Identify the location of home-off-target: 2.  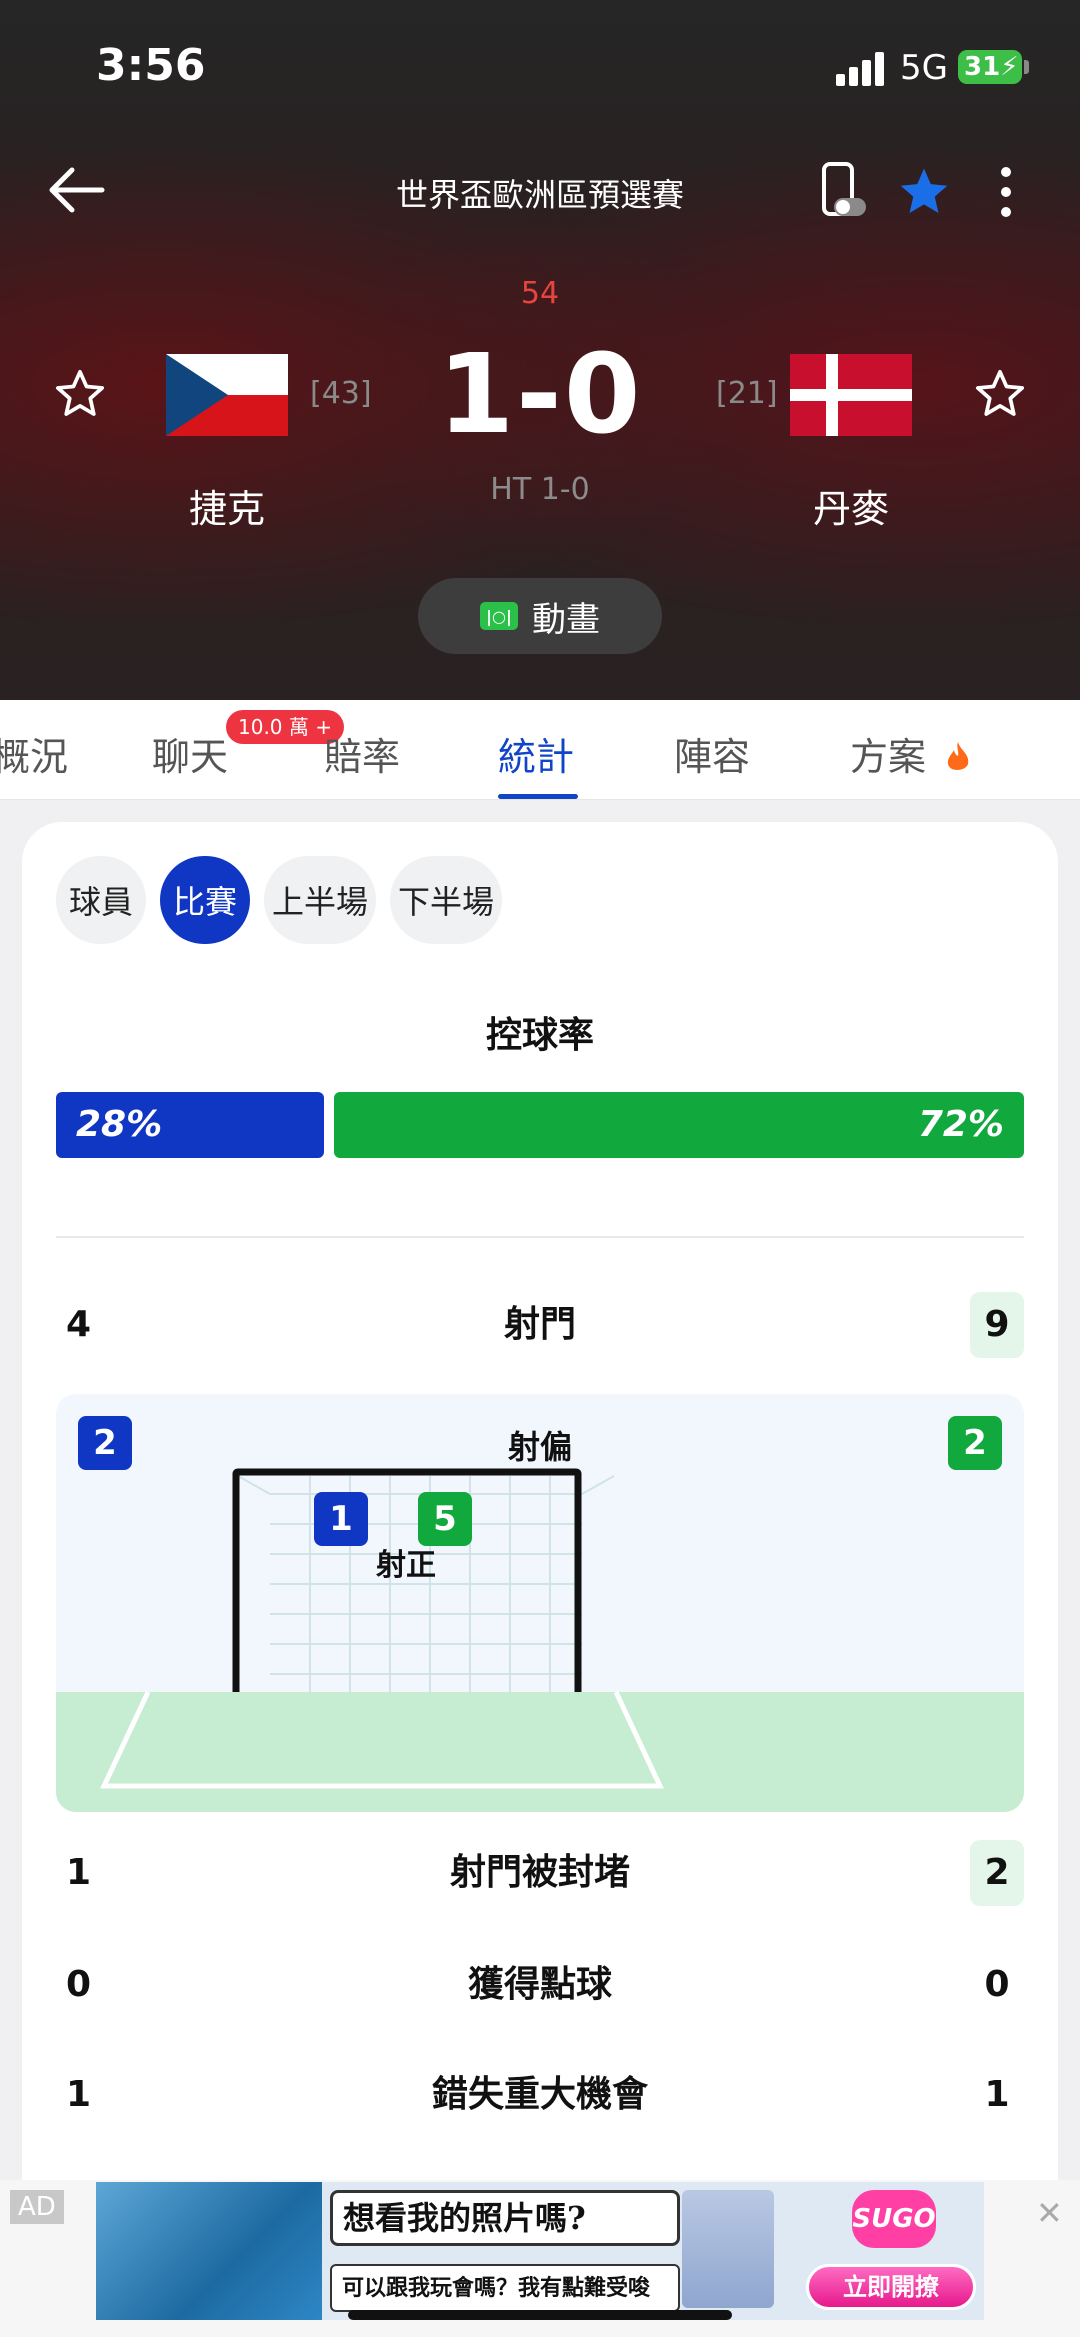
(105, 1443).